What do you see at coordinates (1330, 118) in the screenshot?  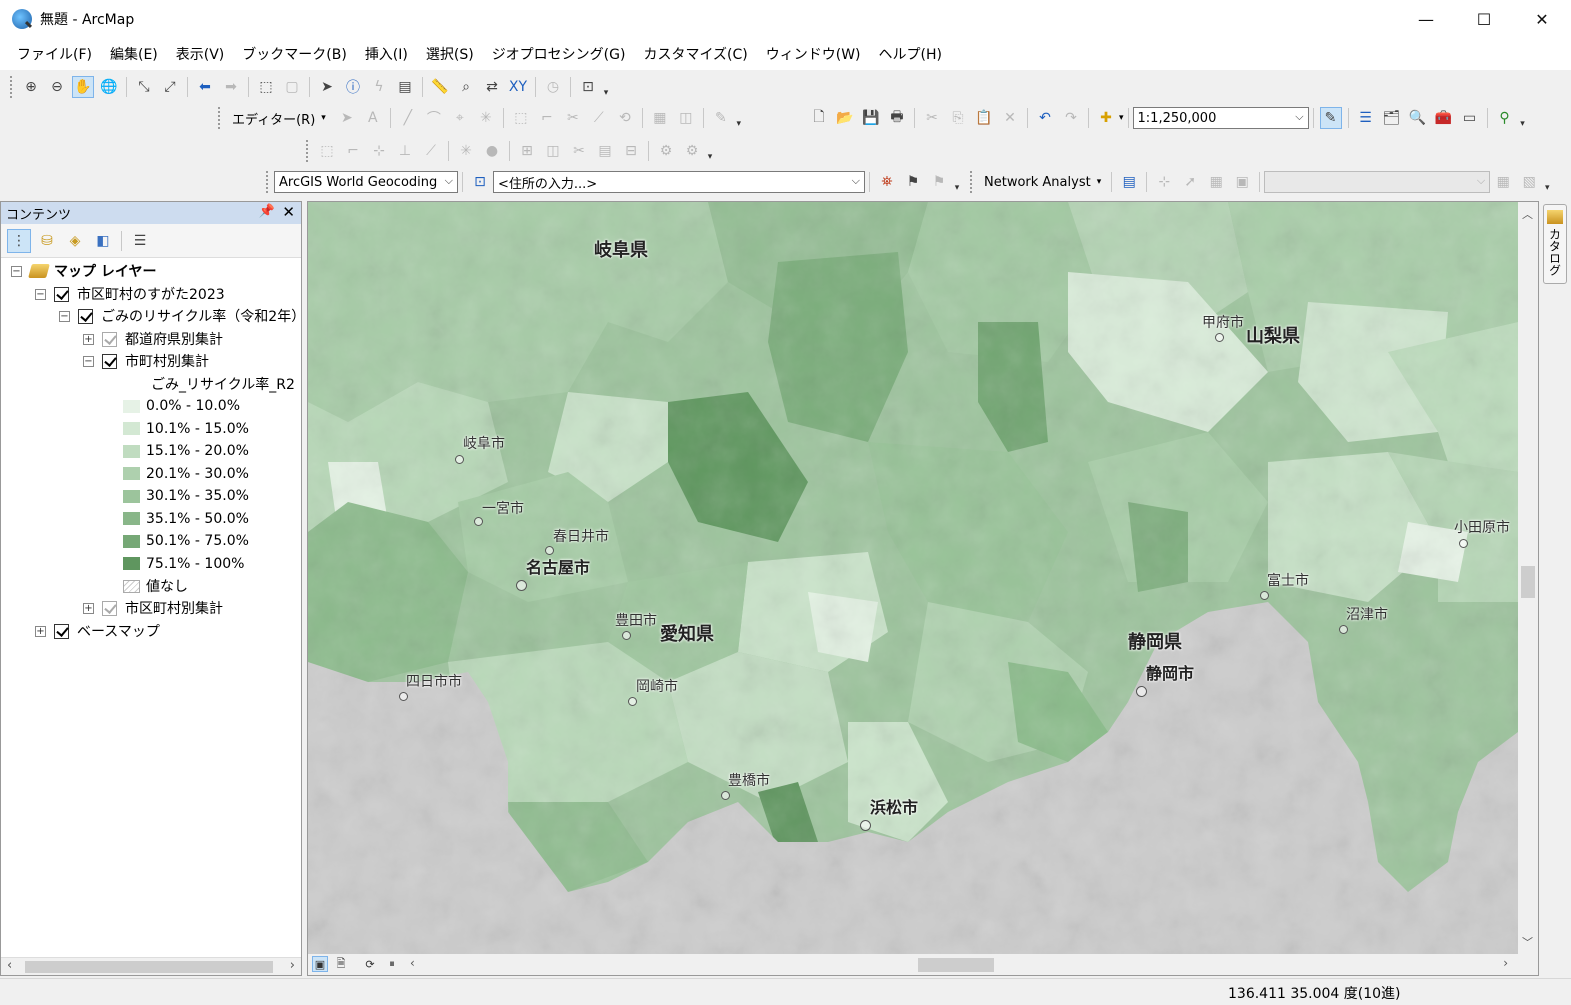 I see `editor-toolbar-toggle-icon: ✎` at bounding box center [1330, 118].